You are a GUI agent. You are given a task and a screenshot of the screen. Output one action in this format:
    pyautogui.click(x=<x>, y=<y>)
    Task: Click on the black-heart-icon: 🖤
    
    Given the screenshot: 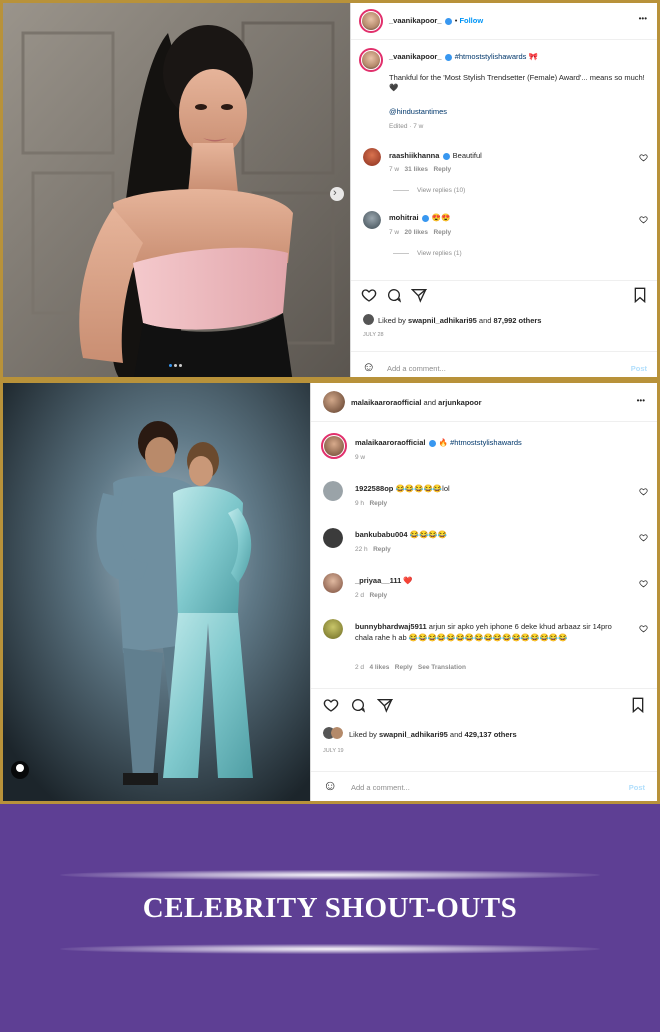 What is the action you would take?
    pyautogui.click(x=394, y=87)
    